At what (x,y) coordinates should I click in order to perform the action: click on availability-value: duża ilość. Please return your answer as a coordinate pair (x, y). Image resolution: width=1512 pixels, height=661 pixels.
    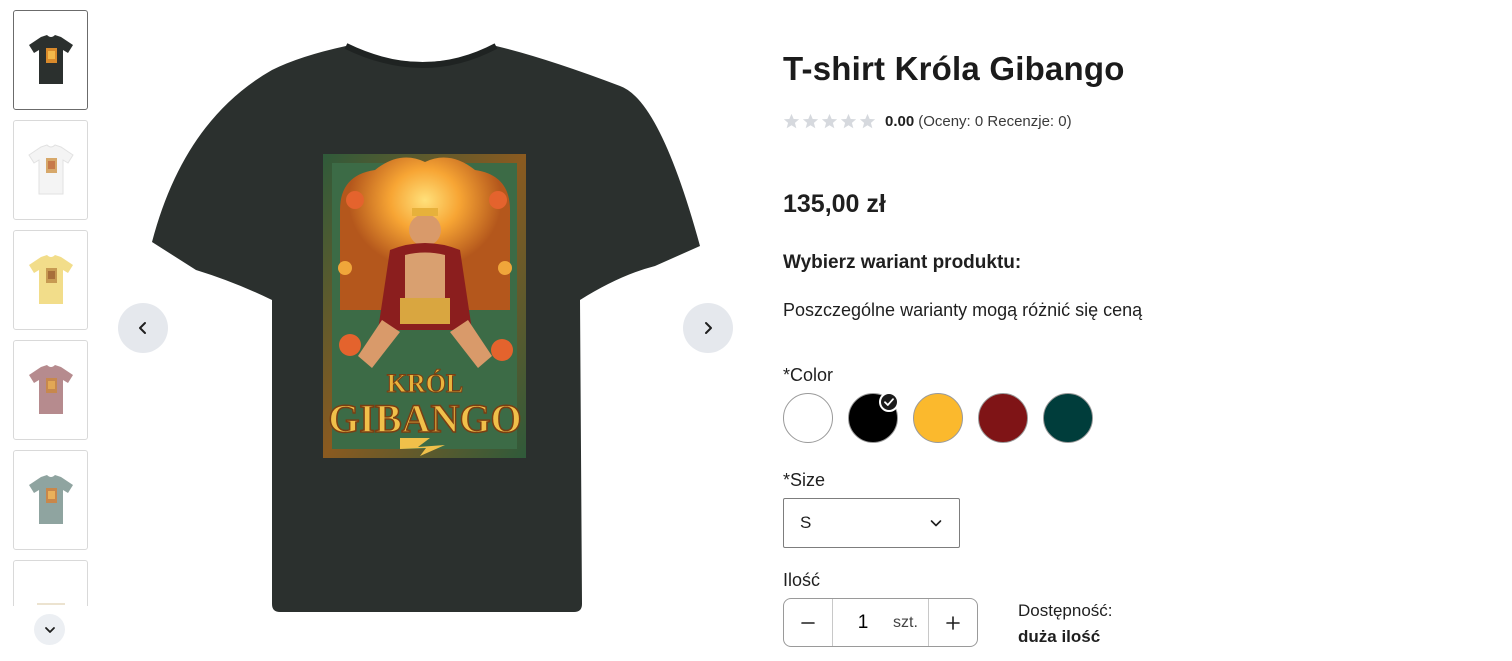
    Looking at the image, I should click on (1059, 636).